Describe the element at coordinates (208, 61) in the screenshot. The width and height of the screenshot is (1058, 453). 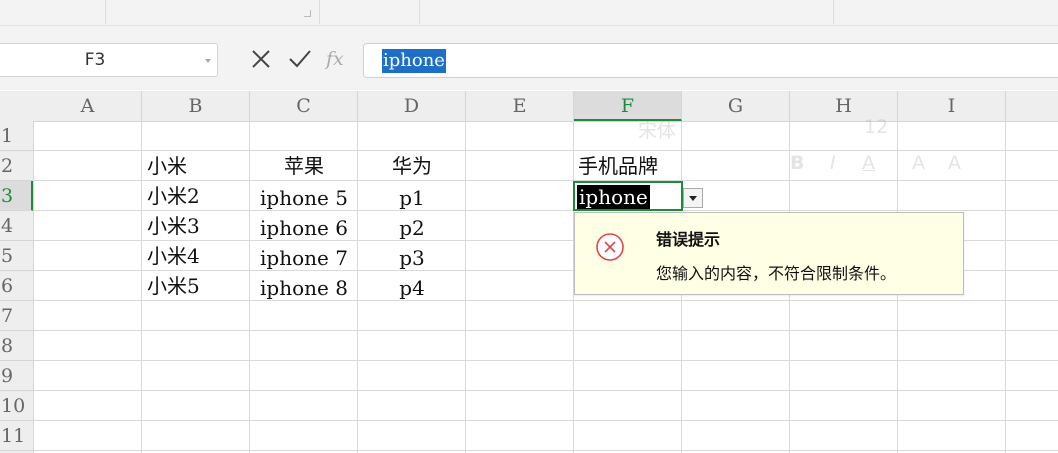
I see `chevron-down-icon` at that location.